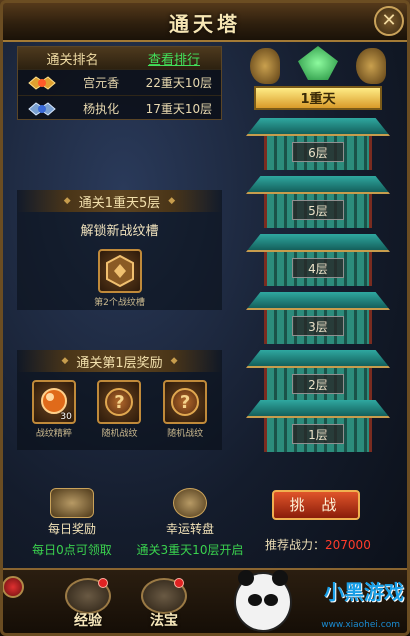 The width and height of the screenshot is (410, 636). I want to click on nav-item-experience: 经验, so click(88, 604).